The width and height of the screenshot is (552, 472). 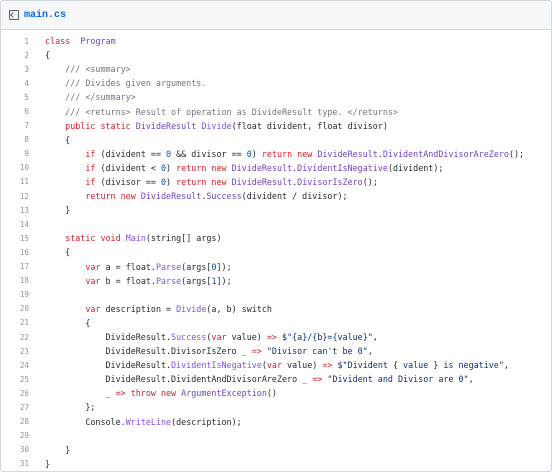 What do you see at coordinates (128, 280) in the screenshot?
I see `code-token: b = float.` at bounding box center [128, 280].